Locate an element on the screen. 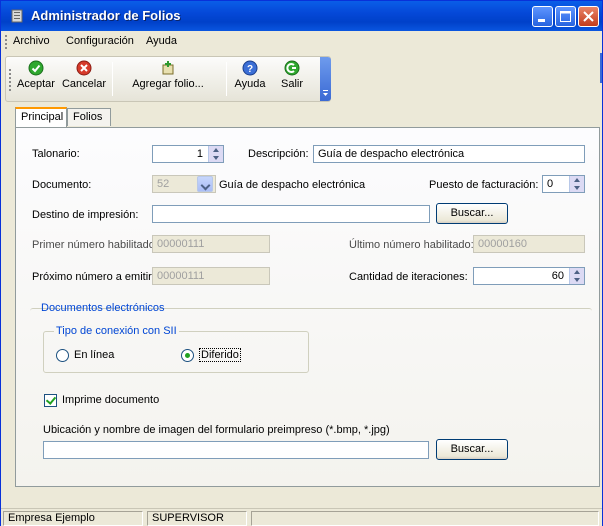 This screenshot has height=526, width=603. documento-description: Guía de despacho electrónica is located at coordinates (292, 185).